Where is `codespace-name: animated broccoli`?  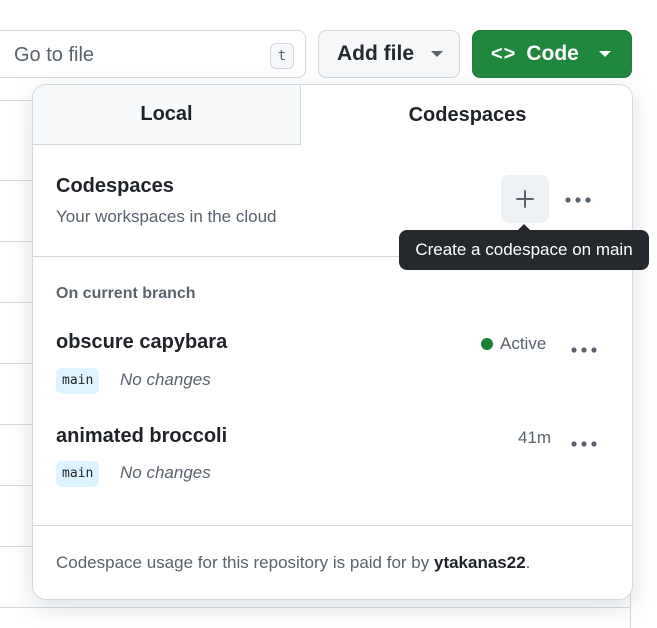
codespace-name: animated broccoli is located at coordinates (141, 436).